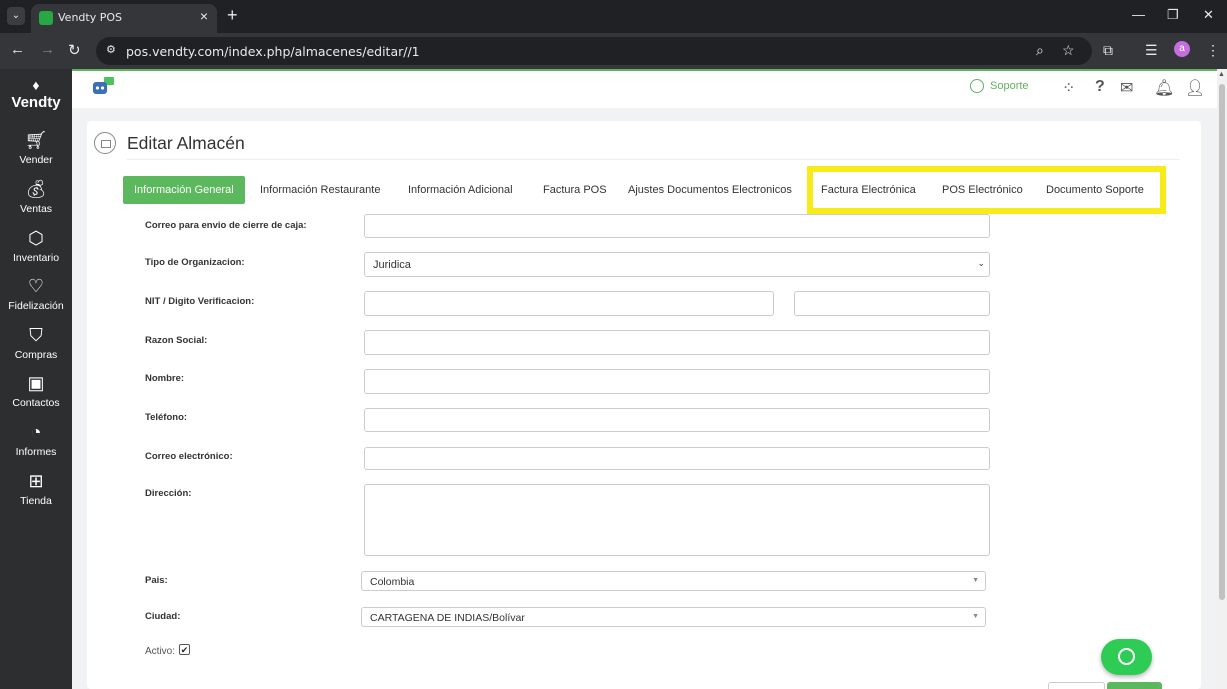 This screenshot has height=689, width=1227. What do you see at coordinates (36, 152) in the screenshot?
I see `sidebar-item-vender: 🛒︎ Vender` at bounding box center [36, 152].